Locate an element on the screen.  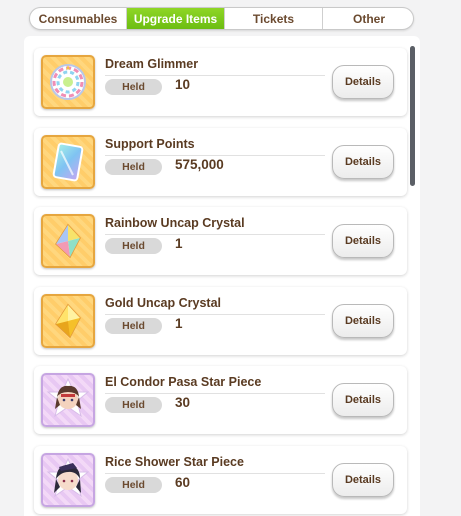
item-name: Rainbow Uncap Crystal is located at coordinates (175, 223).